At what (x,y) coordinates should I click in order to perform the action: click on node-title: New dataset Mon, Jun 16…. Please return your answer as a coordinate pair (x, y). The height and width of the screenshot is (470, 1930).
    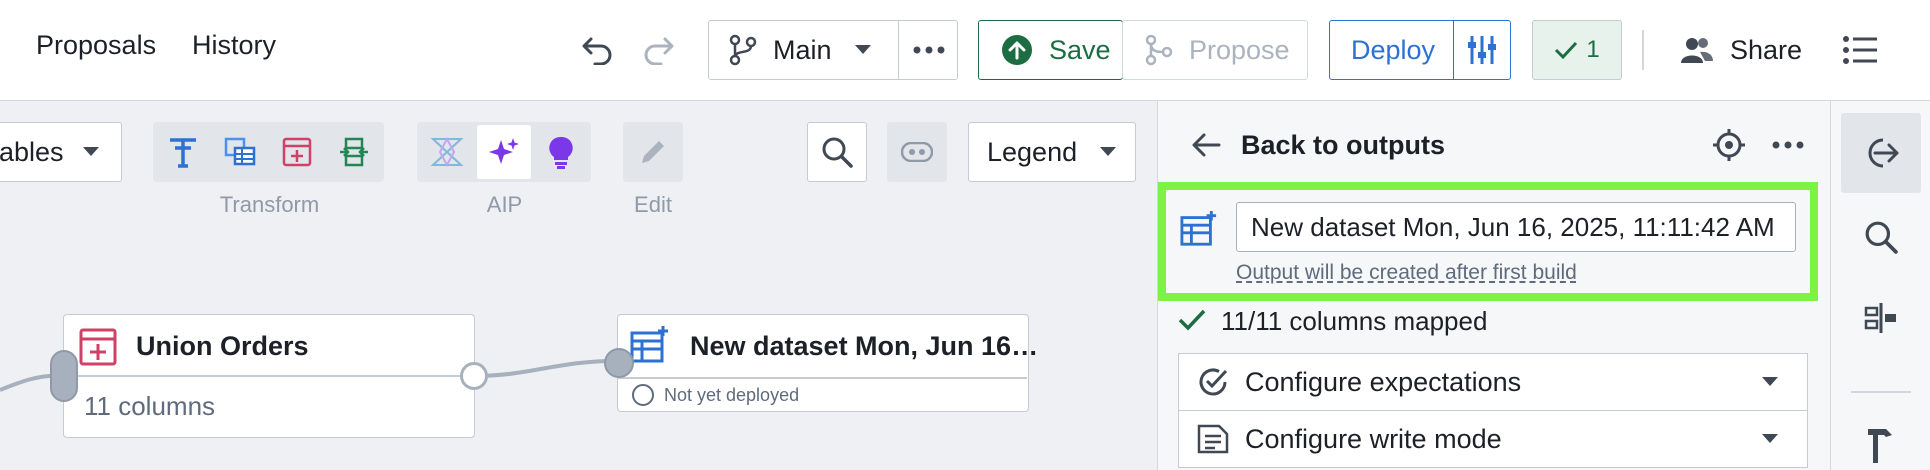
    Looking at the image, I should click on (864, 346).